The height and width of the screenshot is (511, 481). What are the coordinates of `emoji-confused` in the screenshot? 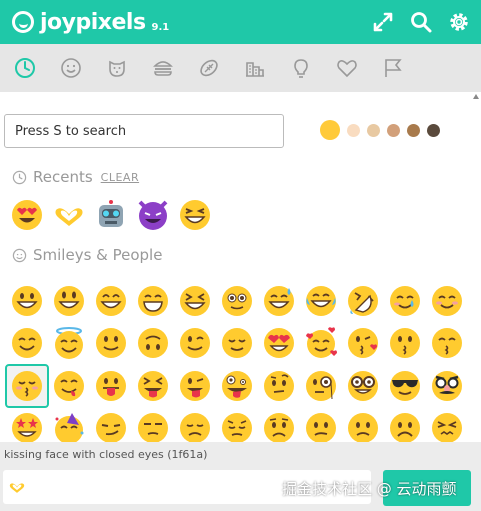 It's located at (321, 425).